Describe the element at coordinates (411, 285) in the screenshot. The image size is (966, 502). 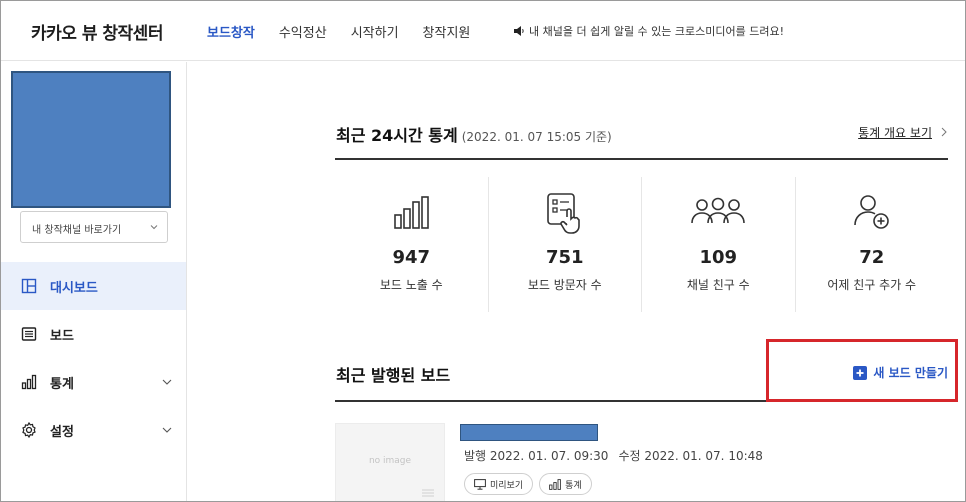
I see `stat-label: 보드 노출 수` at that location.